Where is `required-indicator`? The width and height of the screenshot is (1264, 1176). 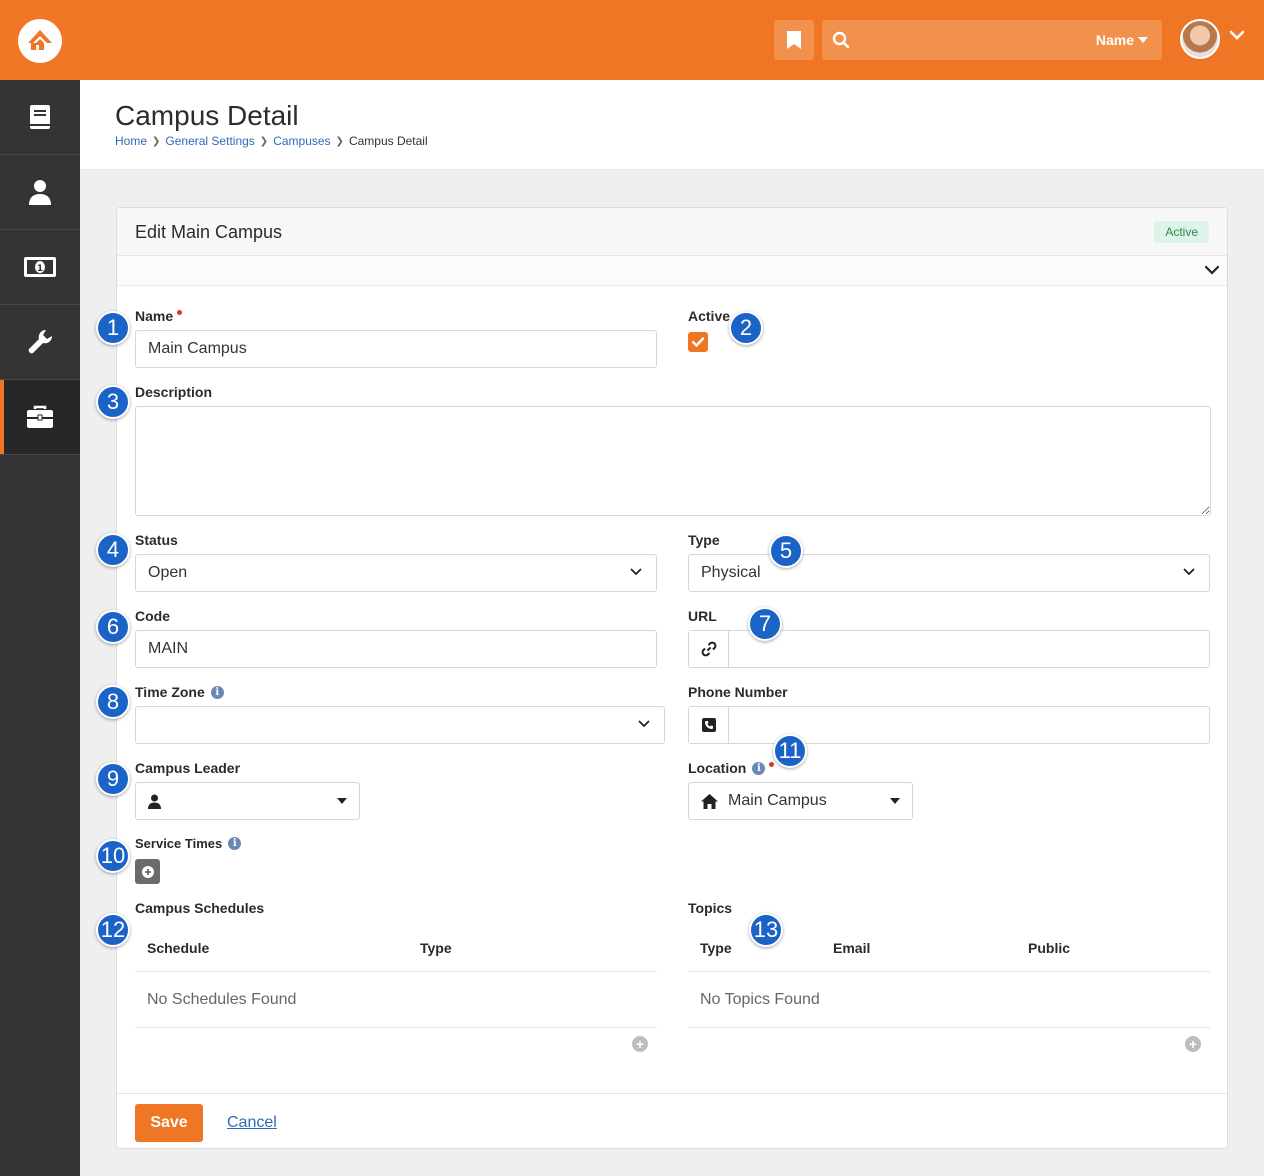
required-indicator is located at coordinates (180, 312).